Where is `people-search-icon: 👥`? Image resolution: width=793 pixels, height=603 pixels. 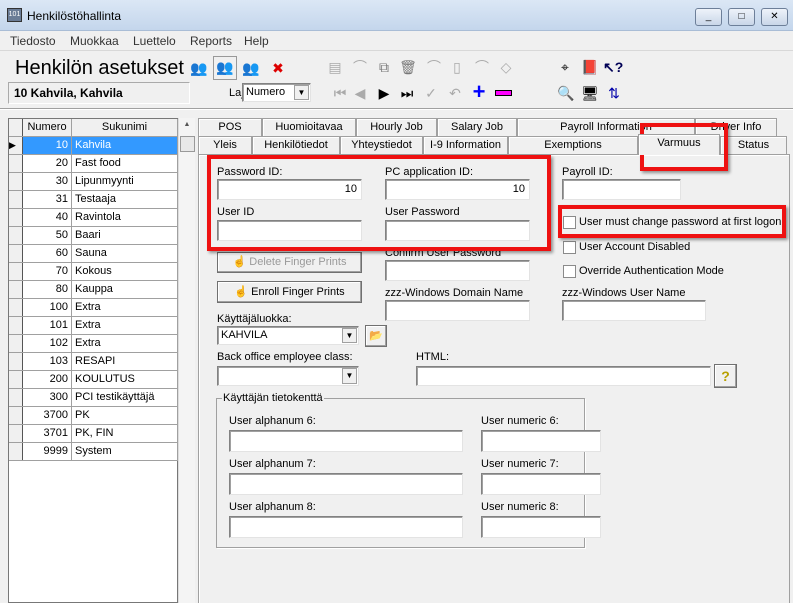
people-search-icon: 👥 is located at coordinates (199, 68).